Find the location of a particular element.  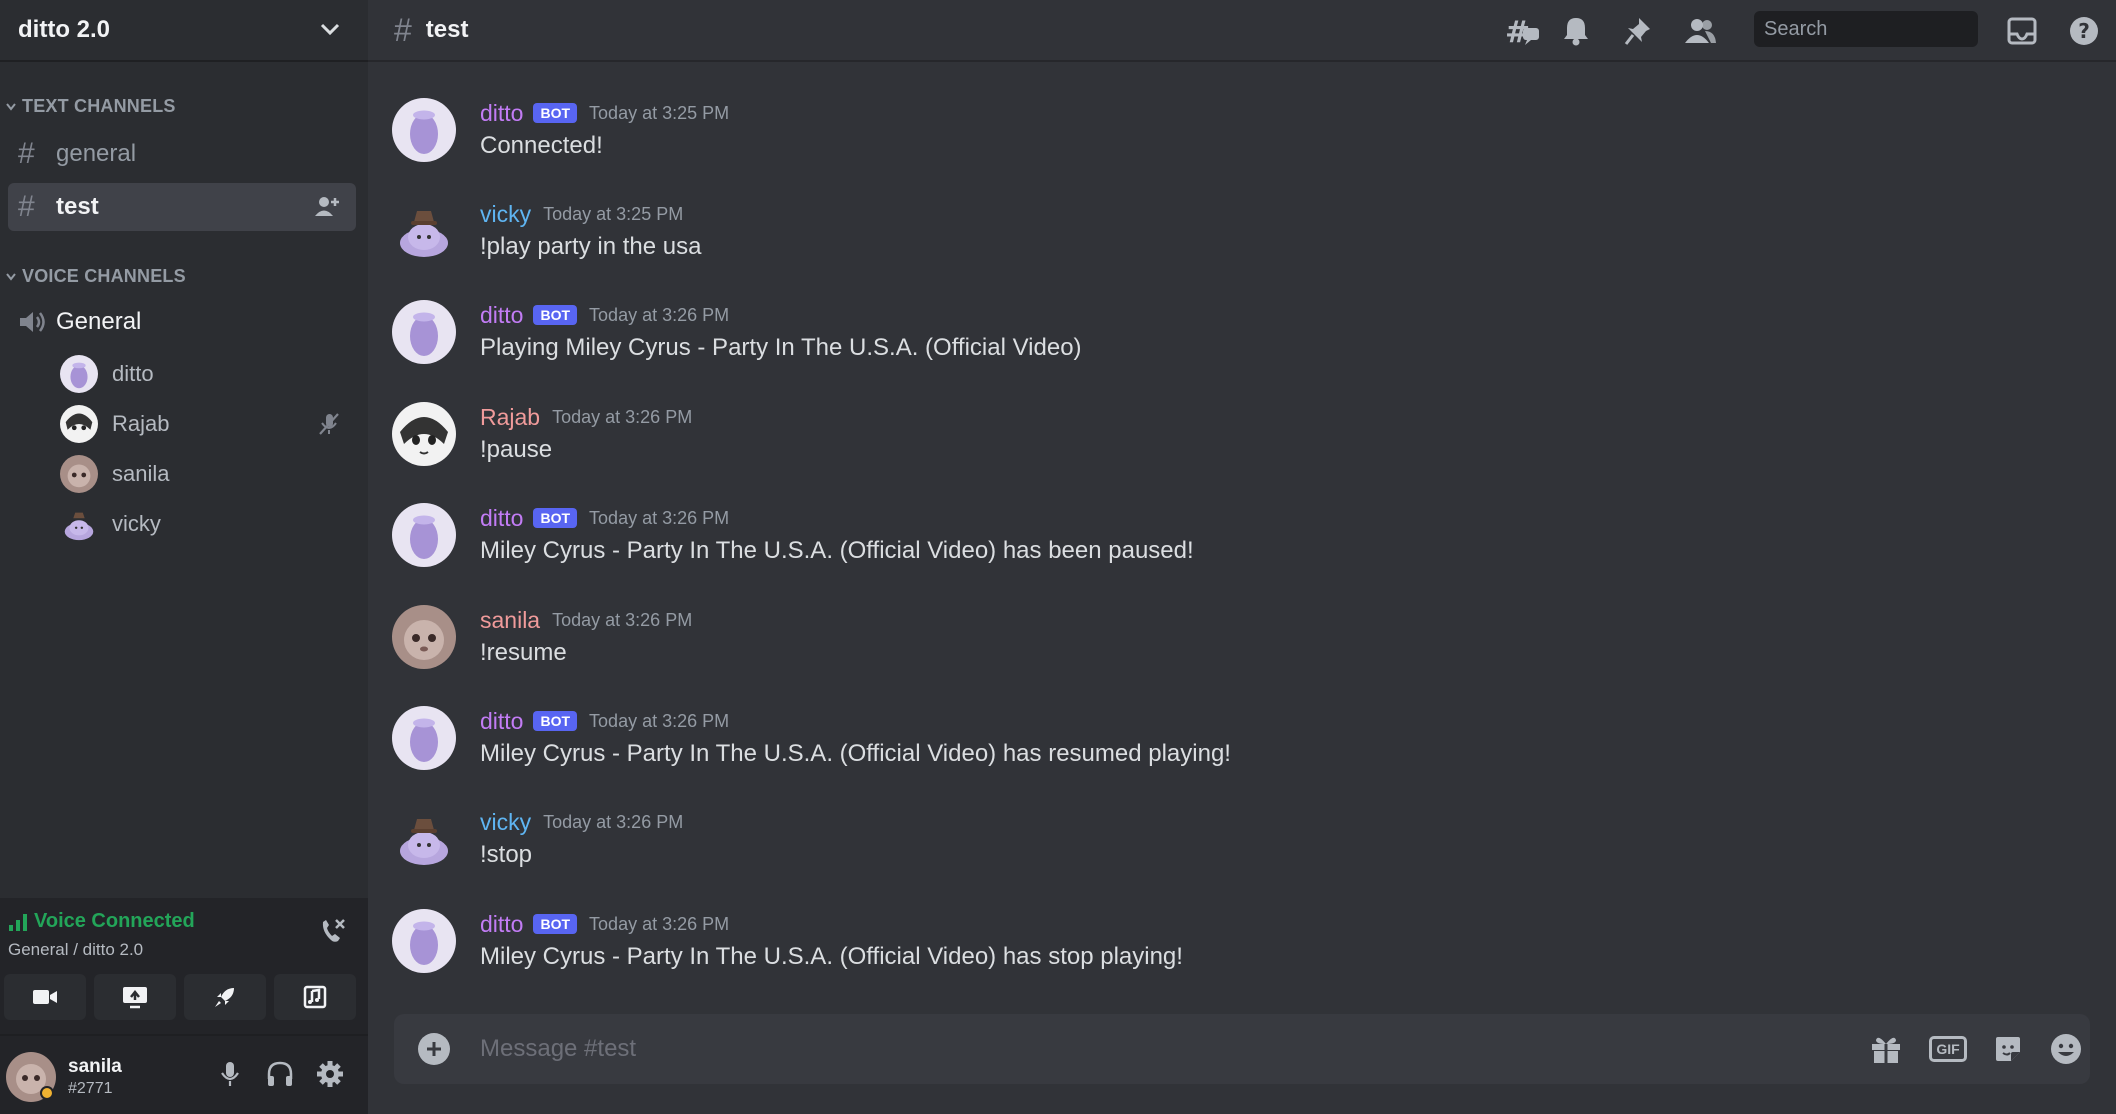

voice-user-rajab: Rajab is located at coordinates (184, 424).